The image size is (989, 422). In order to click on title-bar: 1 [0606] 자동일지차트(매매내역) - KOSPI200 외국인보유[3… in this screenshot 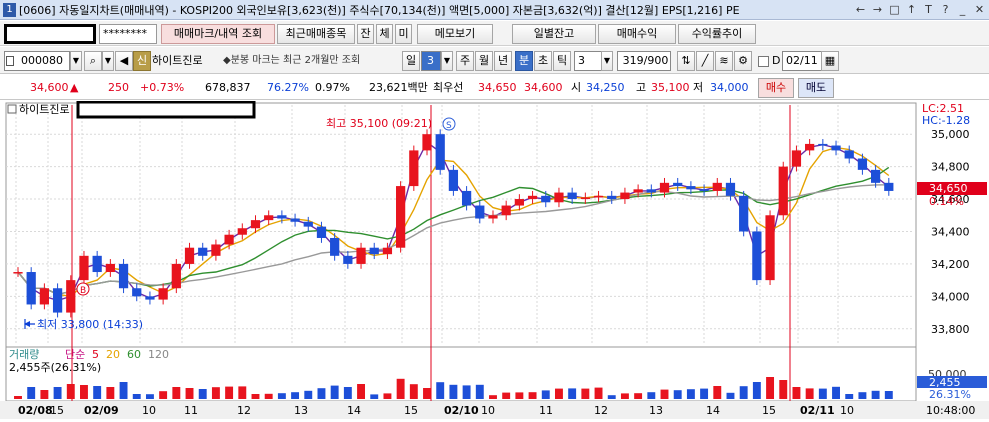, I will do `click(494, 10)`.